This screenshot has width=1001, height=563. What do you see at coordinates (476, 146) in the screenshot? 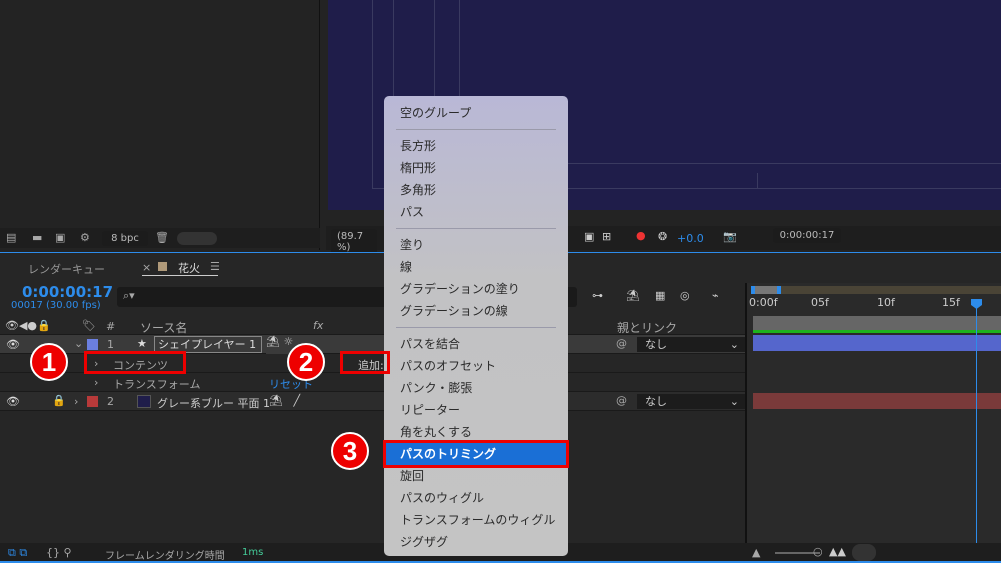
I see `menu-item: 長方形` at bounding box center [476, 146].